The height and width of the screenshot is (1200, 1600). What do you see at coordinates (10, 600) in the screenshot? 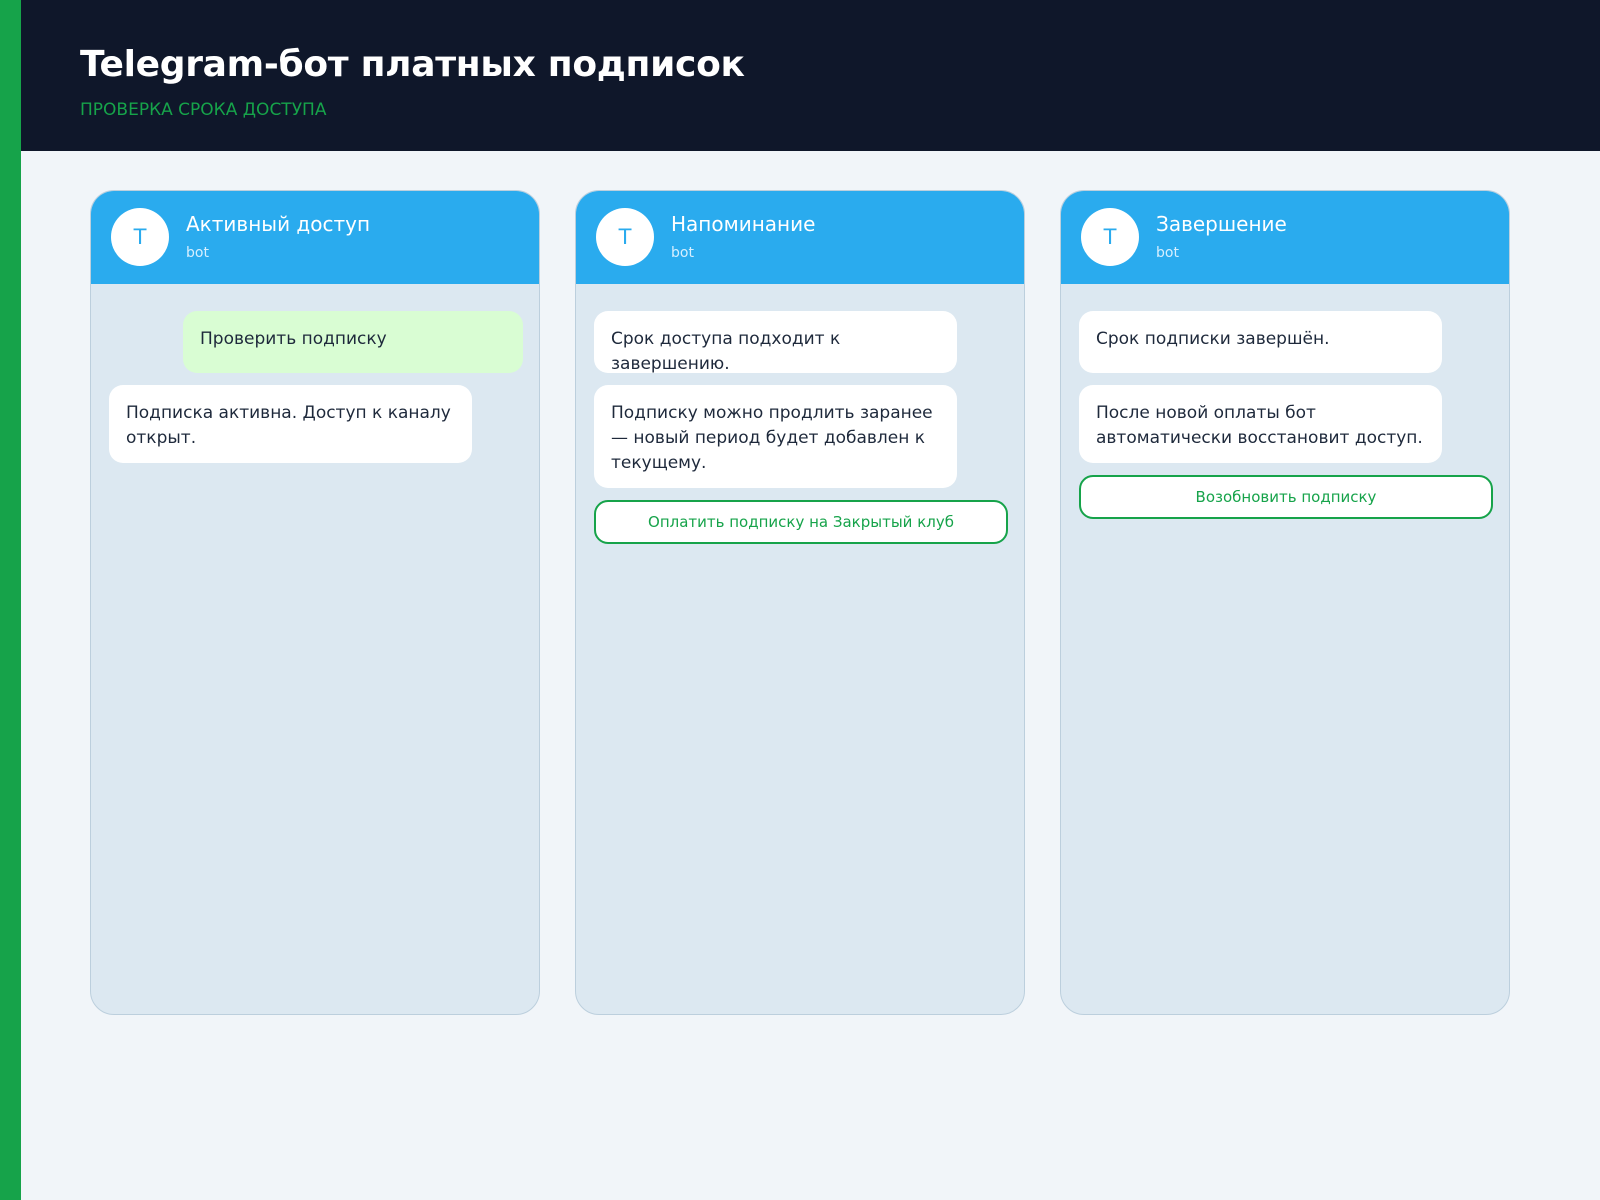
I see `accent-bar` at bounding box center [10, 600].